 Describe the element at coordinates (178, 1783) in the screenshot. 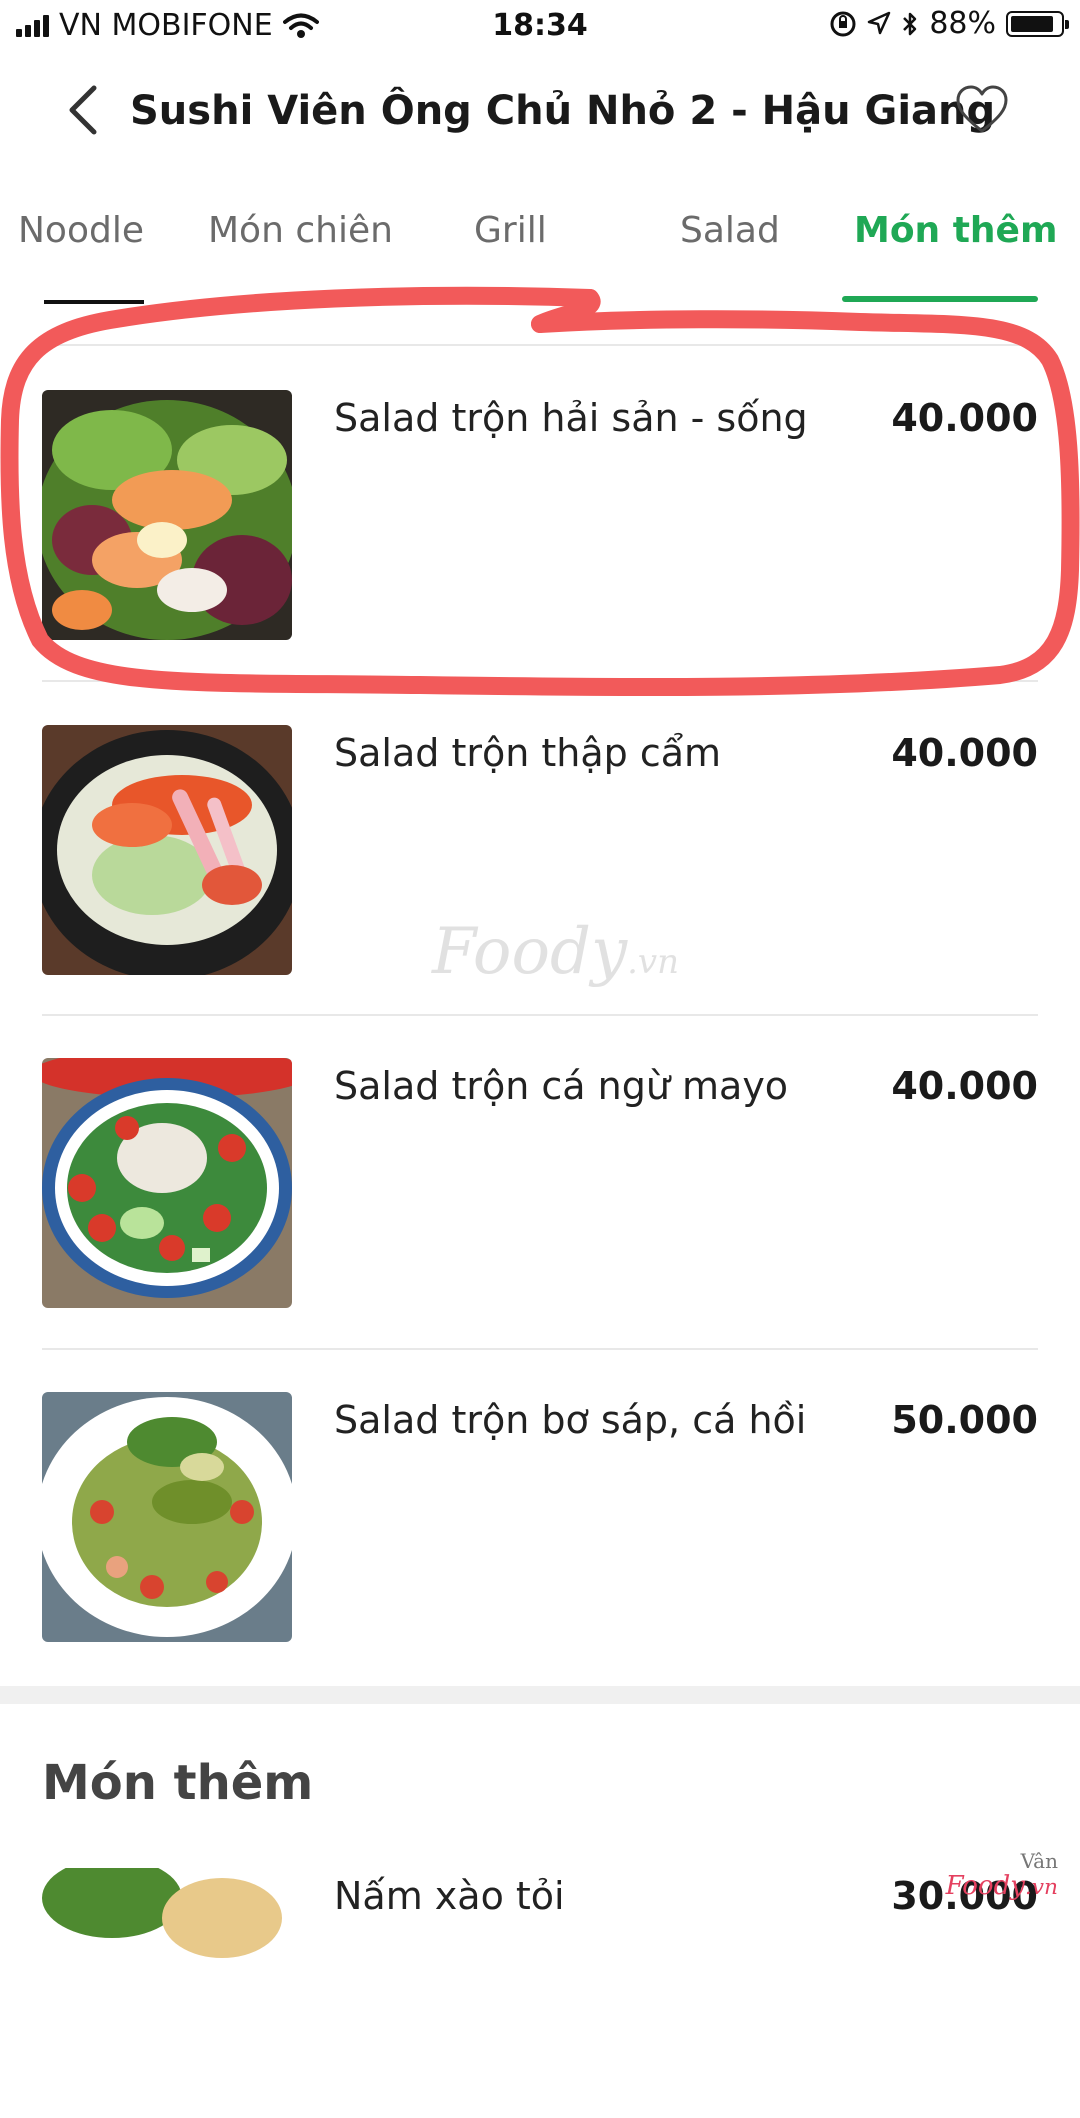

I see `section-title: Món thêm` at that location.